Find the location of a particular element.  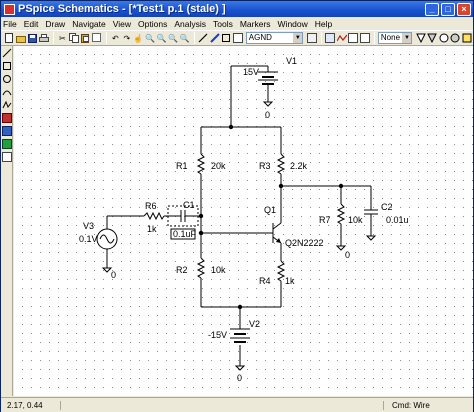

draw-polyline-icon is located at coordinates (7, 105).